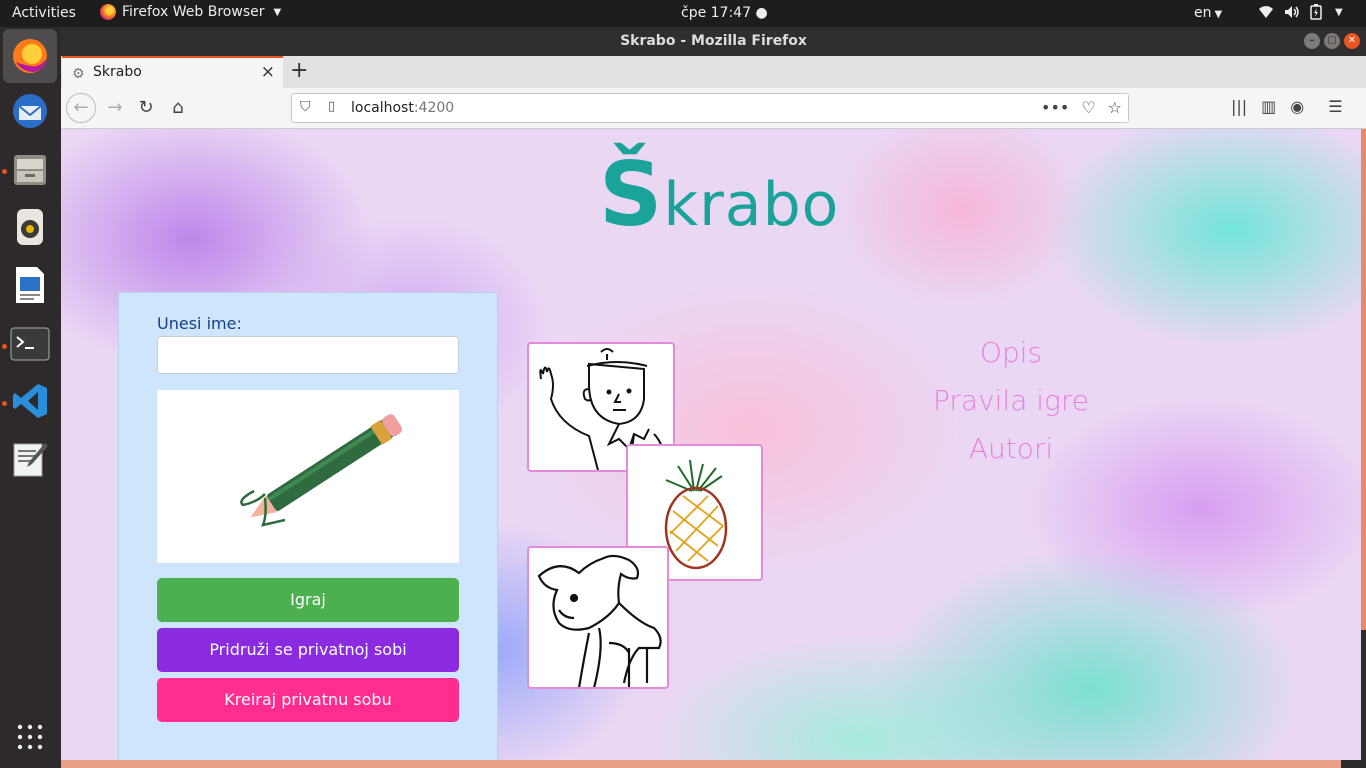 The width and height of the screenshot is (1366, 768). I want to click on account-icon: ◉, so click(1297, 106).